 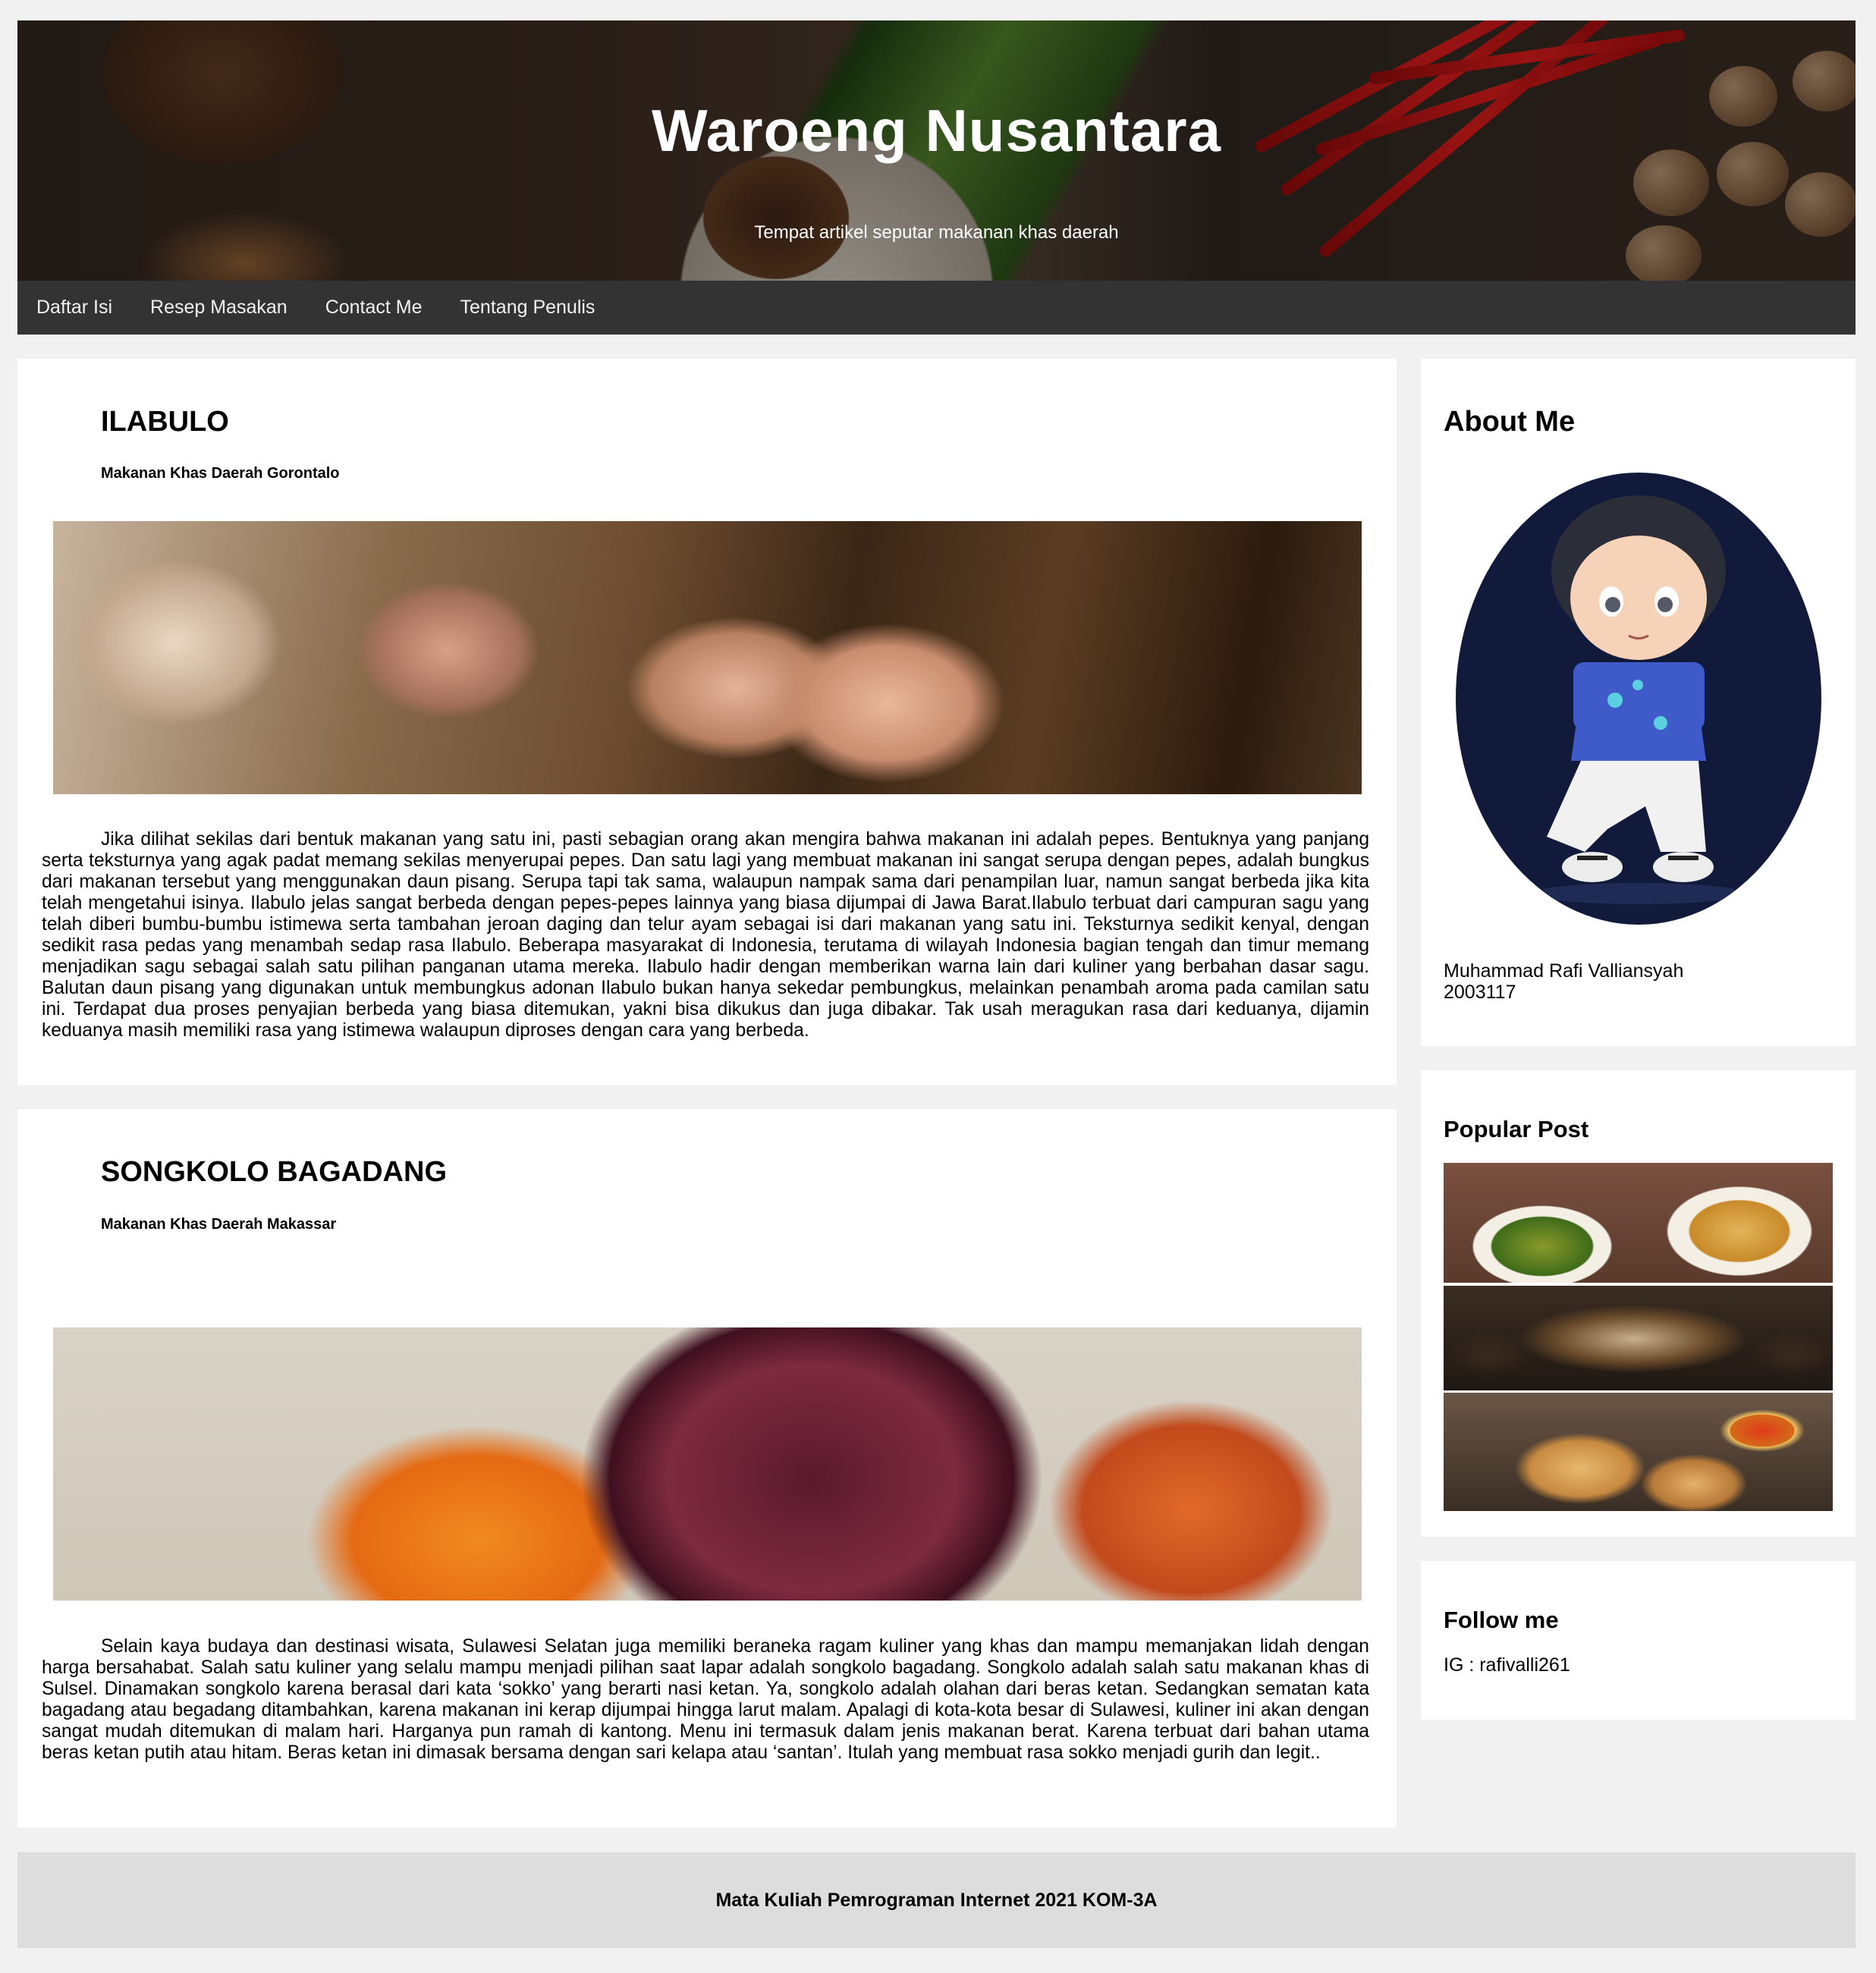 What do you see at coordinates (374, 308) in the screenshot?
I see `nav-item-contact-me: Contact Me` at bounding box center [374, 308].